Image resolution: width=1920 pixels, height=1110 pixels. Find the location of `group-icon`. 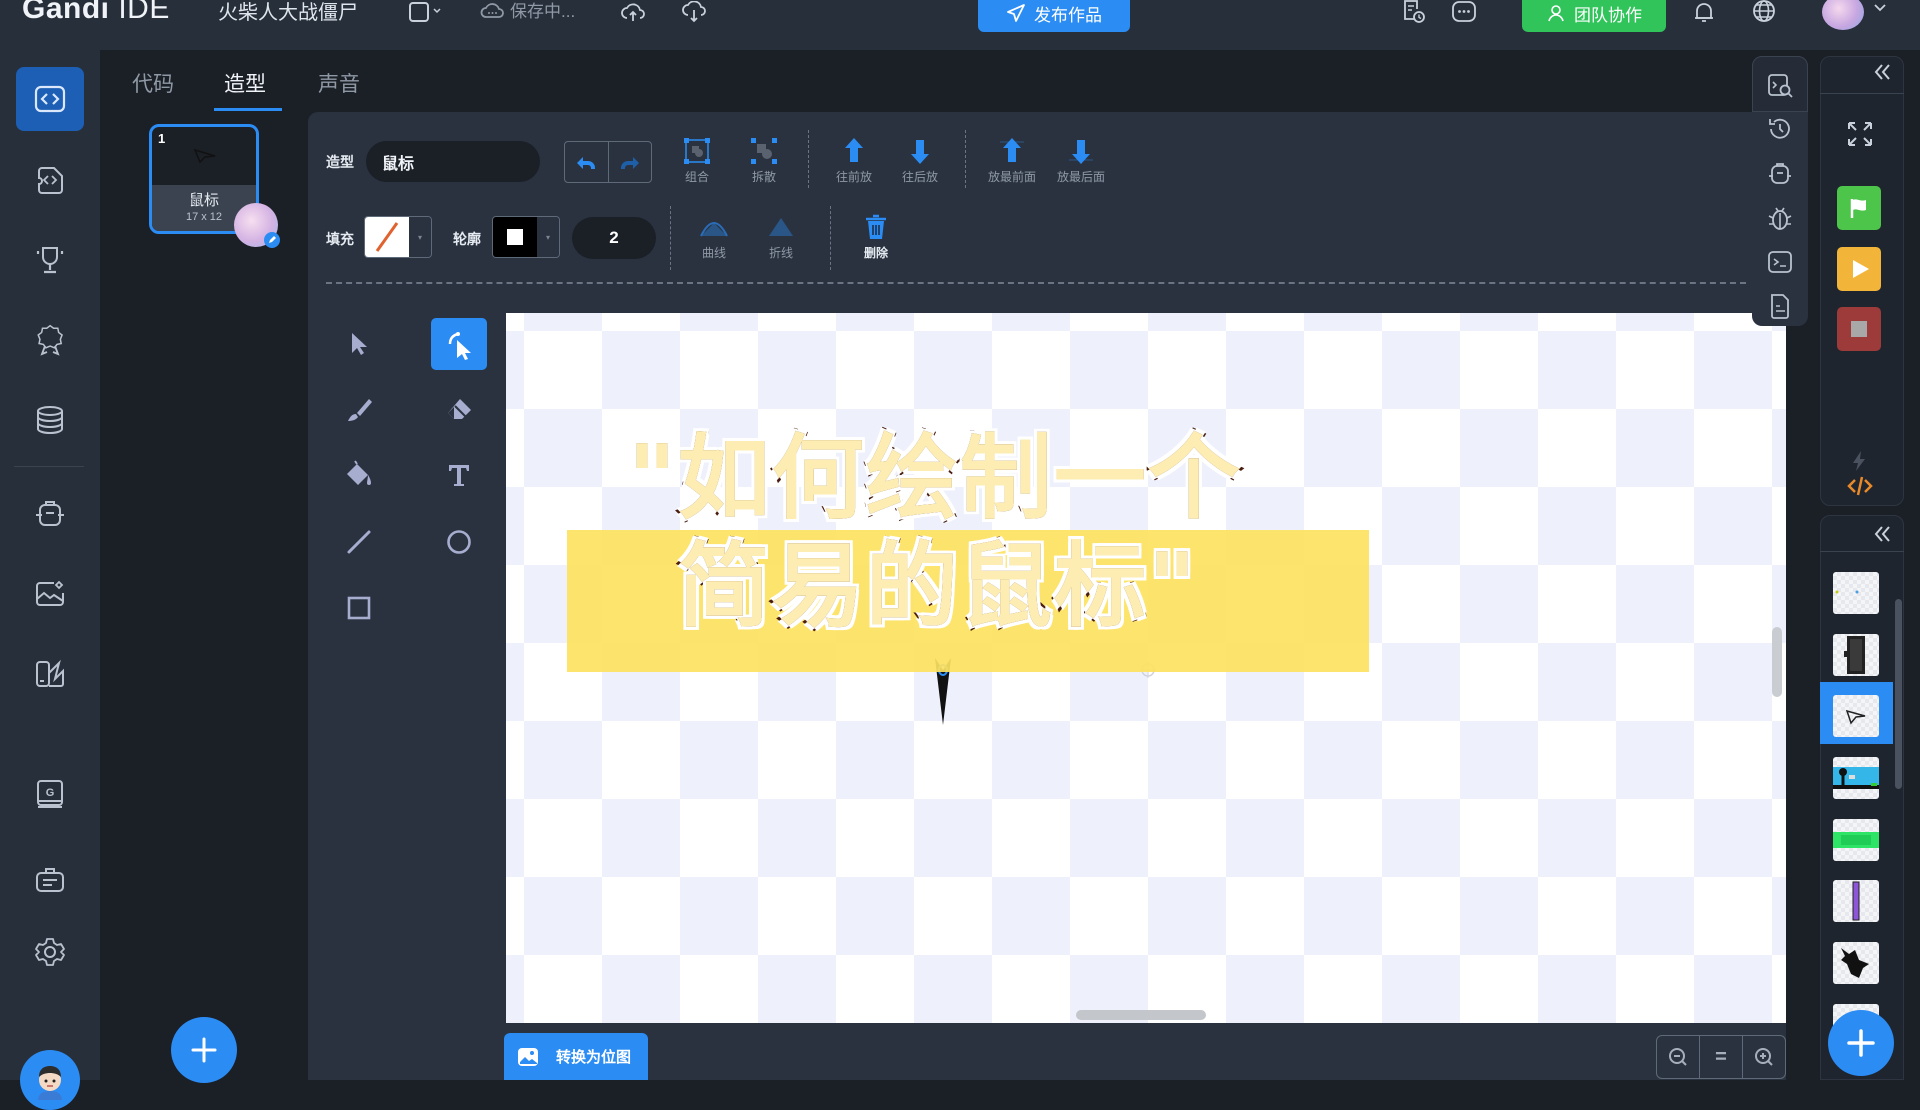

group-icon is located at coordinates (697, 151).